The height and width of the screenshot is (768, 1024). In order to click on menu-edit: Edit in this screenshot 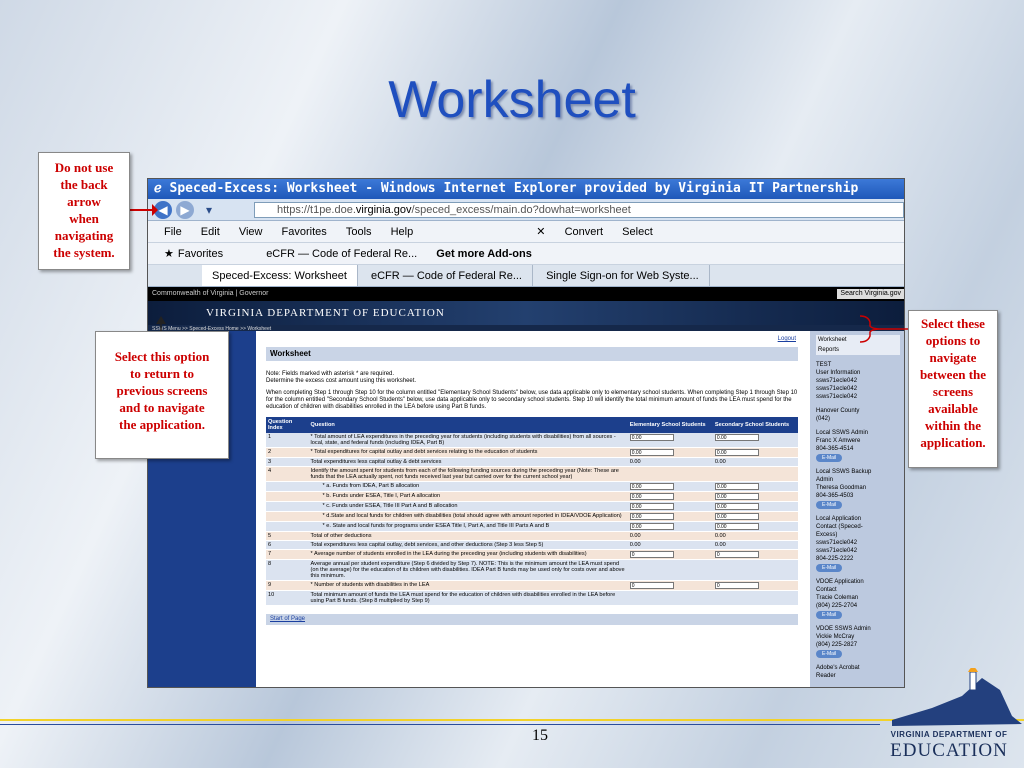, I will do `click(210, 231)`.